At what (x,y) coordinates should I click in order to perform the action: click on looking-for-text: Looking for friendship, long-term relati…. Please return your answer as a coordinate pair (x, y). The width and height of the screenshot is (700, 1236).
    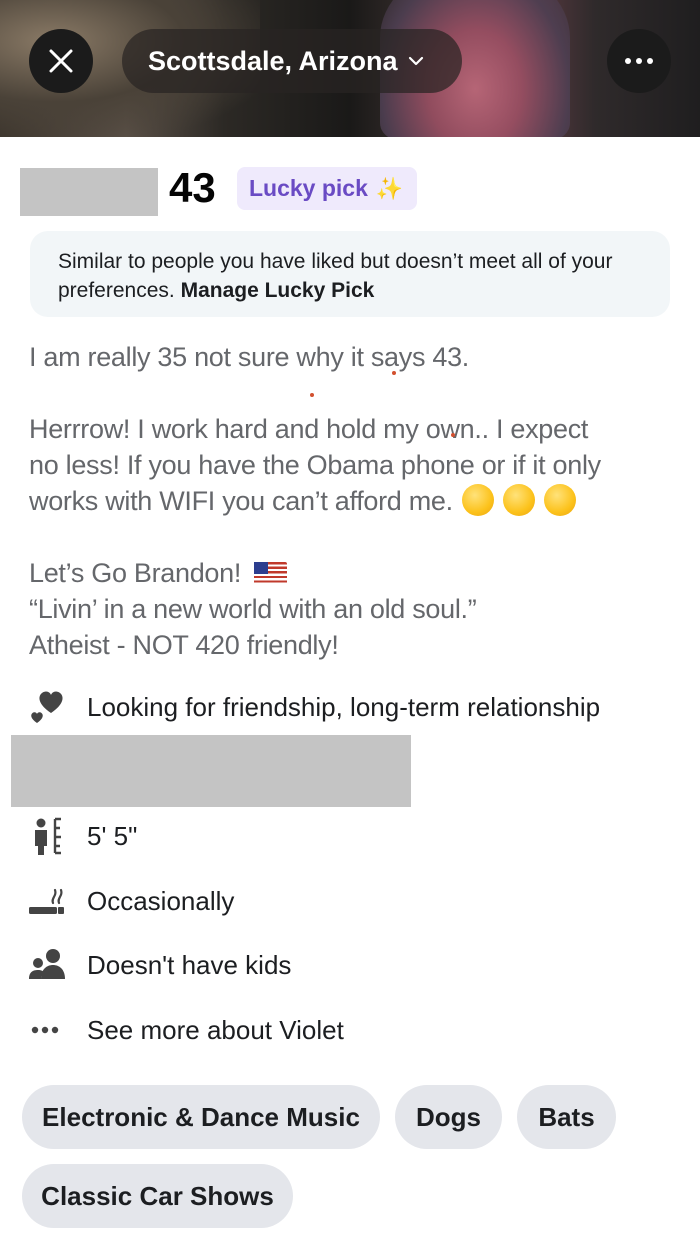
    Looking at the image, I should click on (344, 706).